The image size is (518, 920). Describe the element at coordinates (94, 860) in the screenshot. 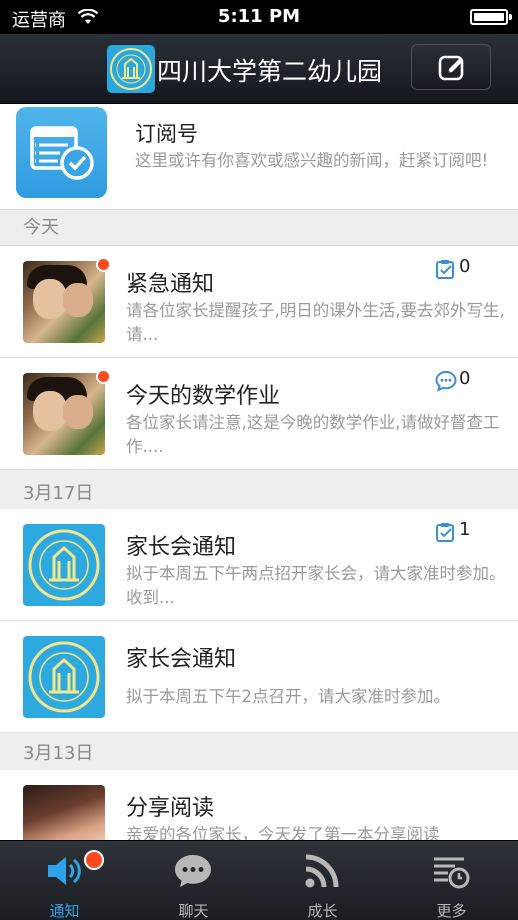

I see `notice-badge` at that location.